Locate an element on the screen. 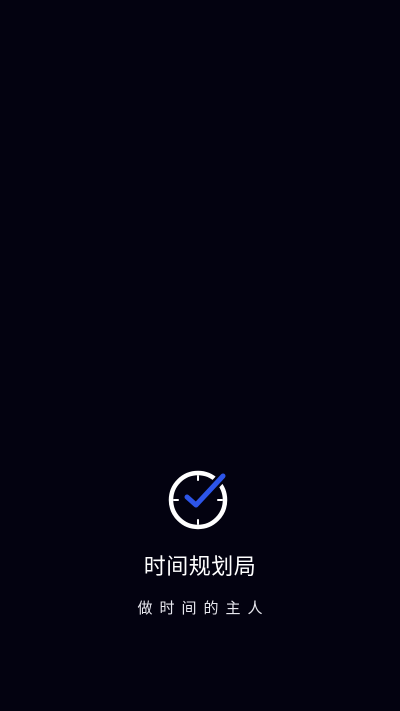  clock-check-icon is located at coordinates (198, 500).